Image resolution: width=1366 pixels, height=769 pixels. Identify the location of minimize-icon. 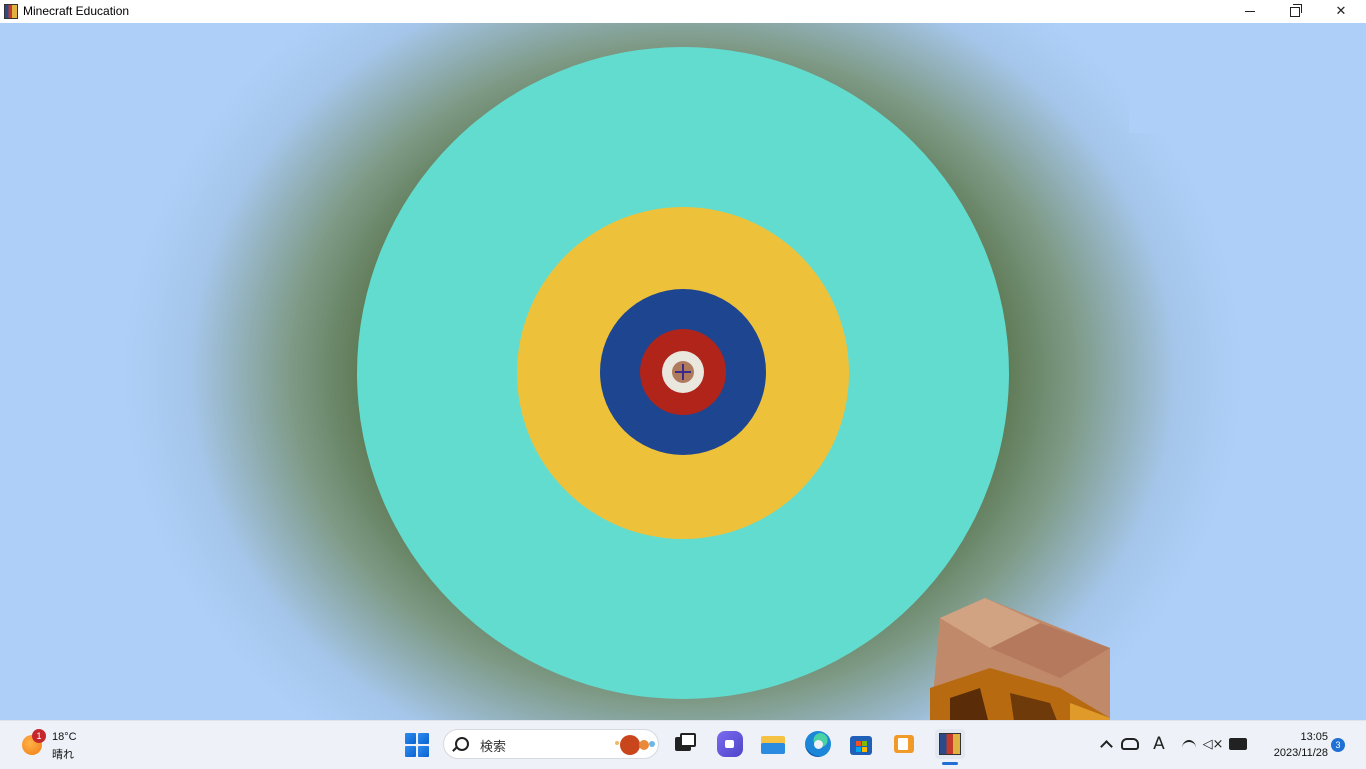
(1250, 11).